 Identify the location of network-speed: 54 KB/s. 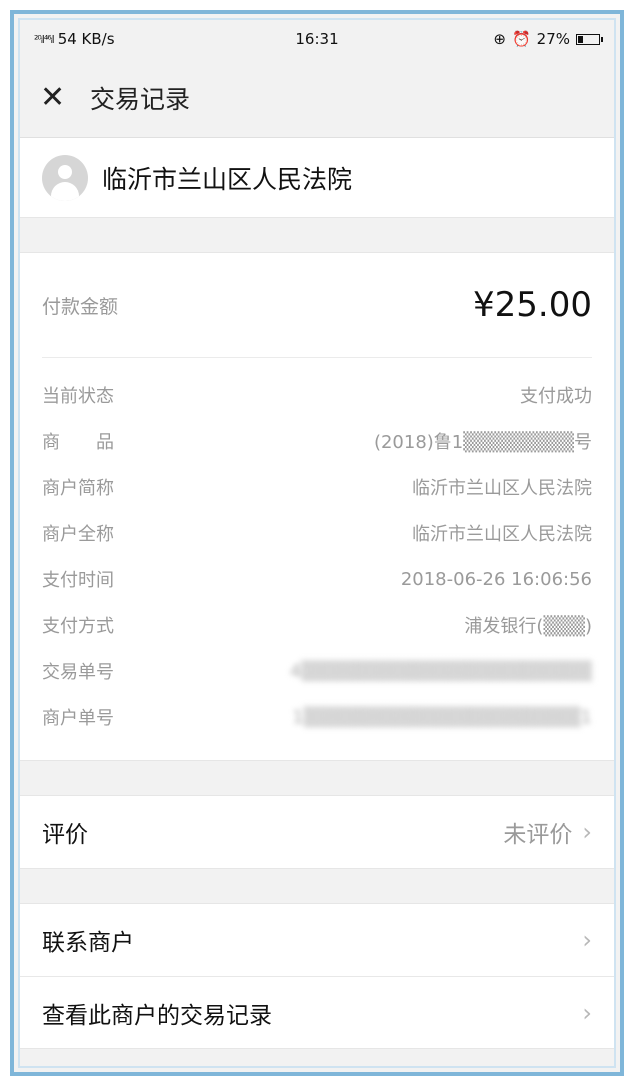
(86, 39).